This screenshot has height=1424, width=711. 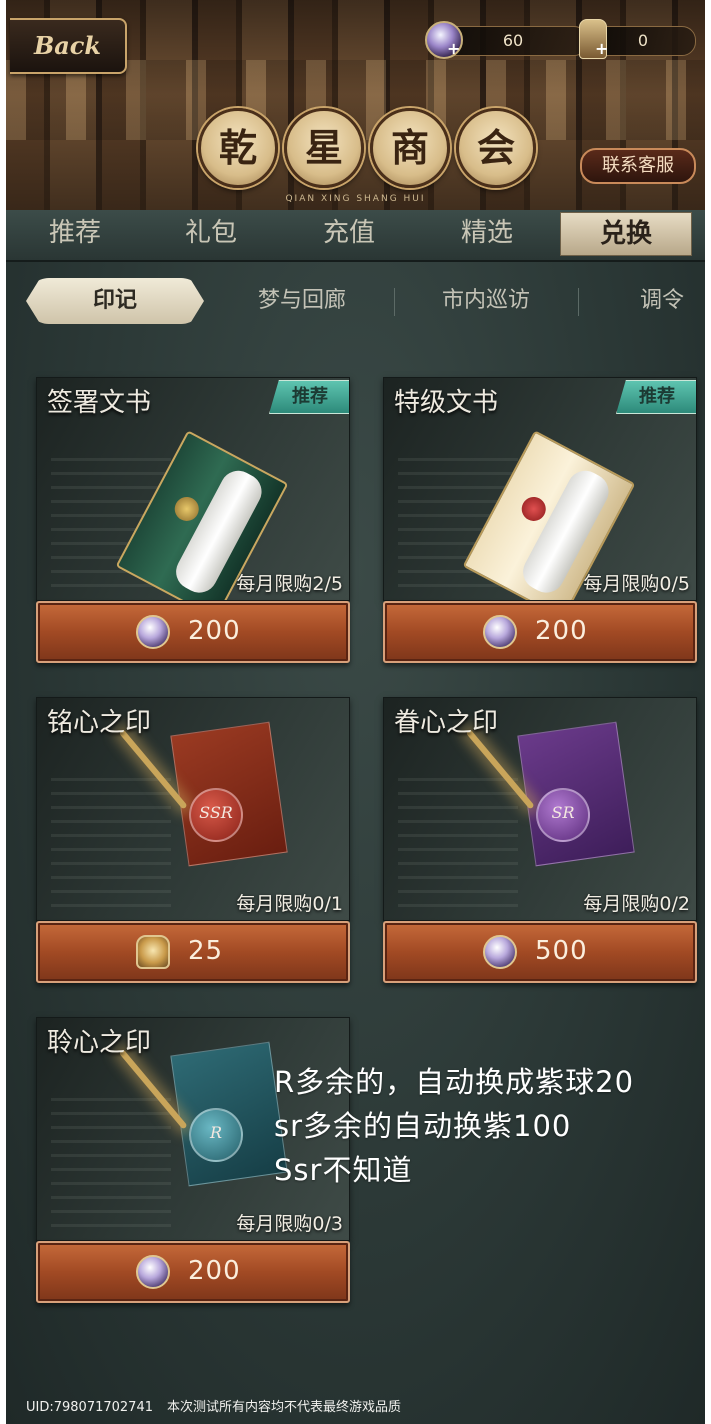 I want to click on wax-seal: SR, so click(x=563, y=815).